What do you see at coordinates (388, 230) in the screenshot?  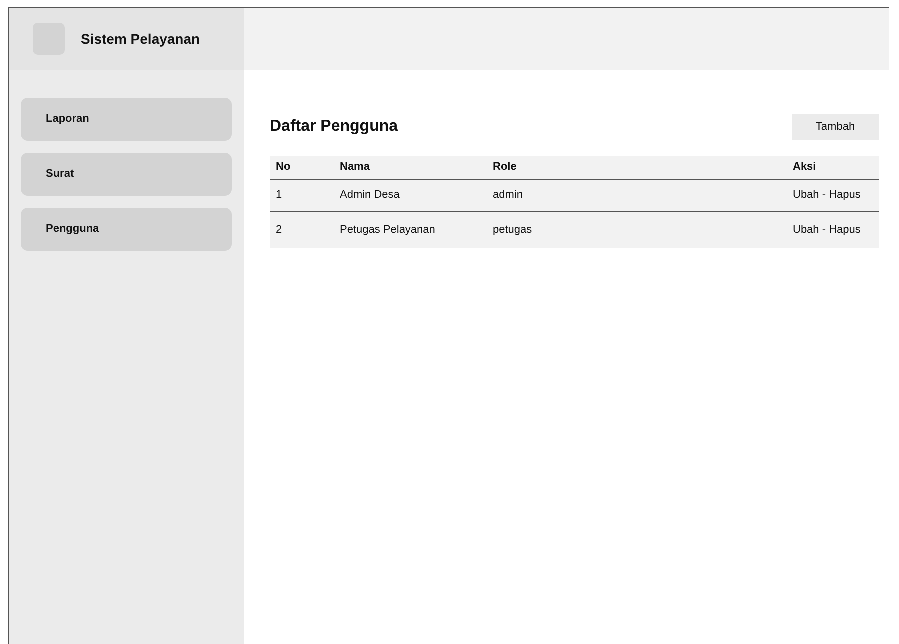 I see `table-cell-text: Petugas Pelayanan` at bounding box center [388, 230].